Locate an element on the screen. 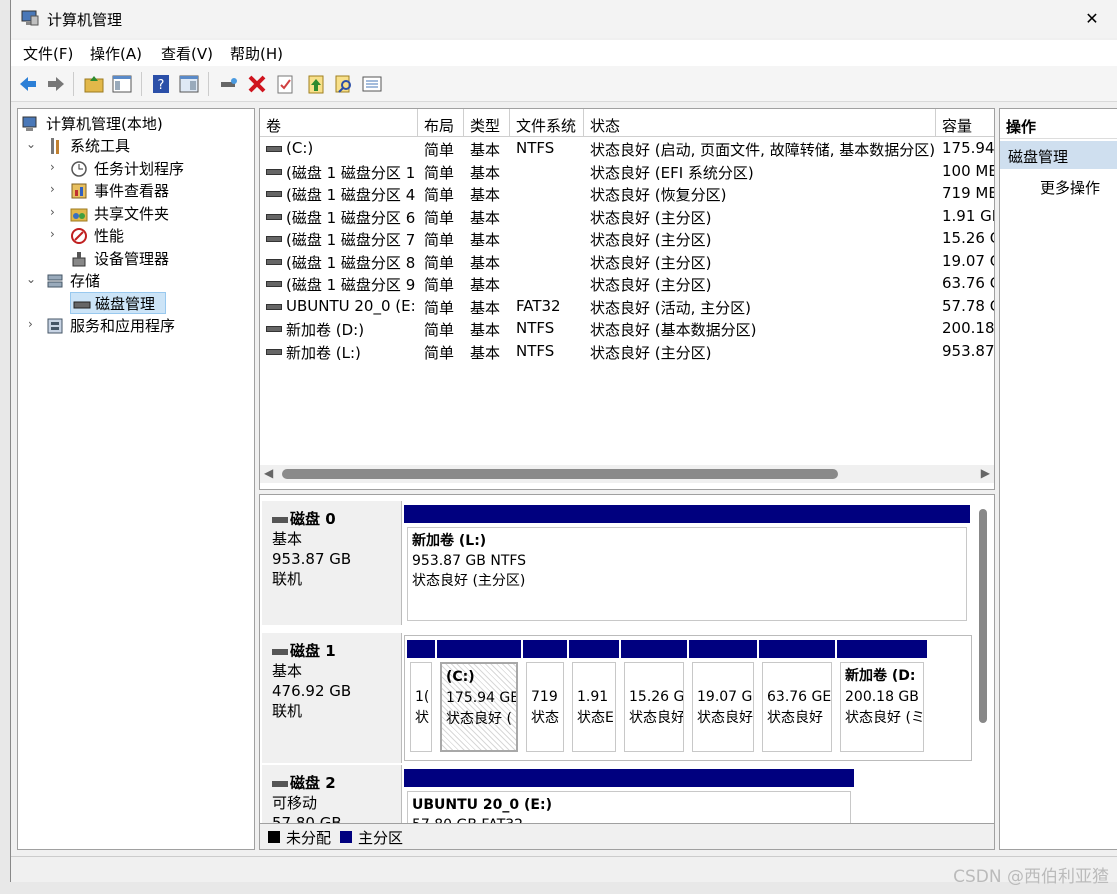  tree-item-storage: ⌄ 存储 is located at coordinates (137, 281).